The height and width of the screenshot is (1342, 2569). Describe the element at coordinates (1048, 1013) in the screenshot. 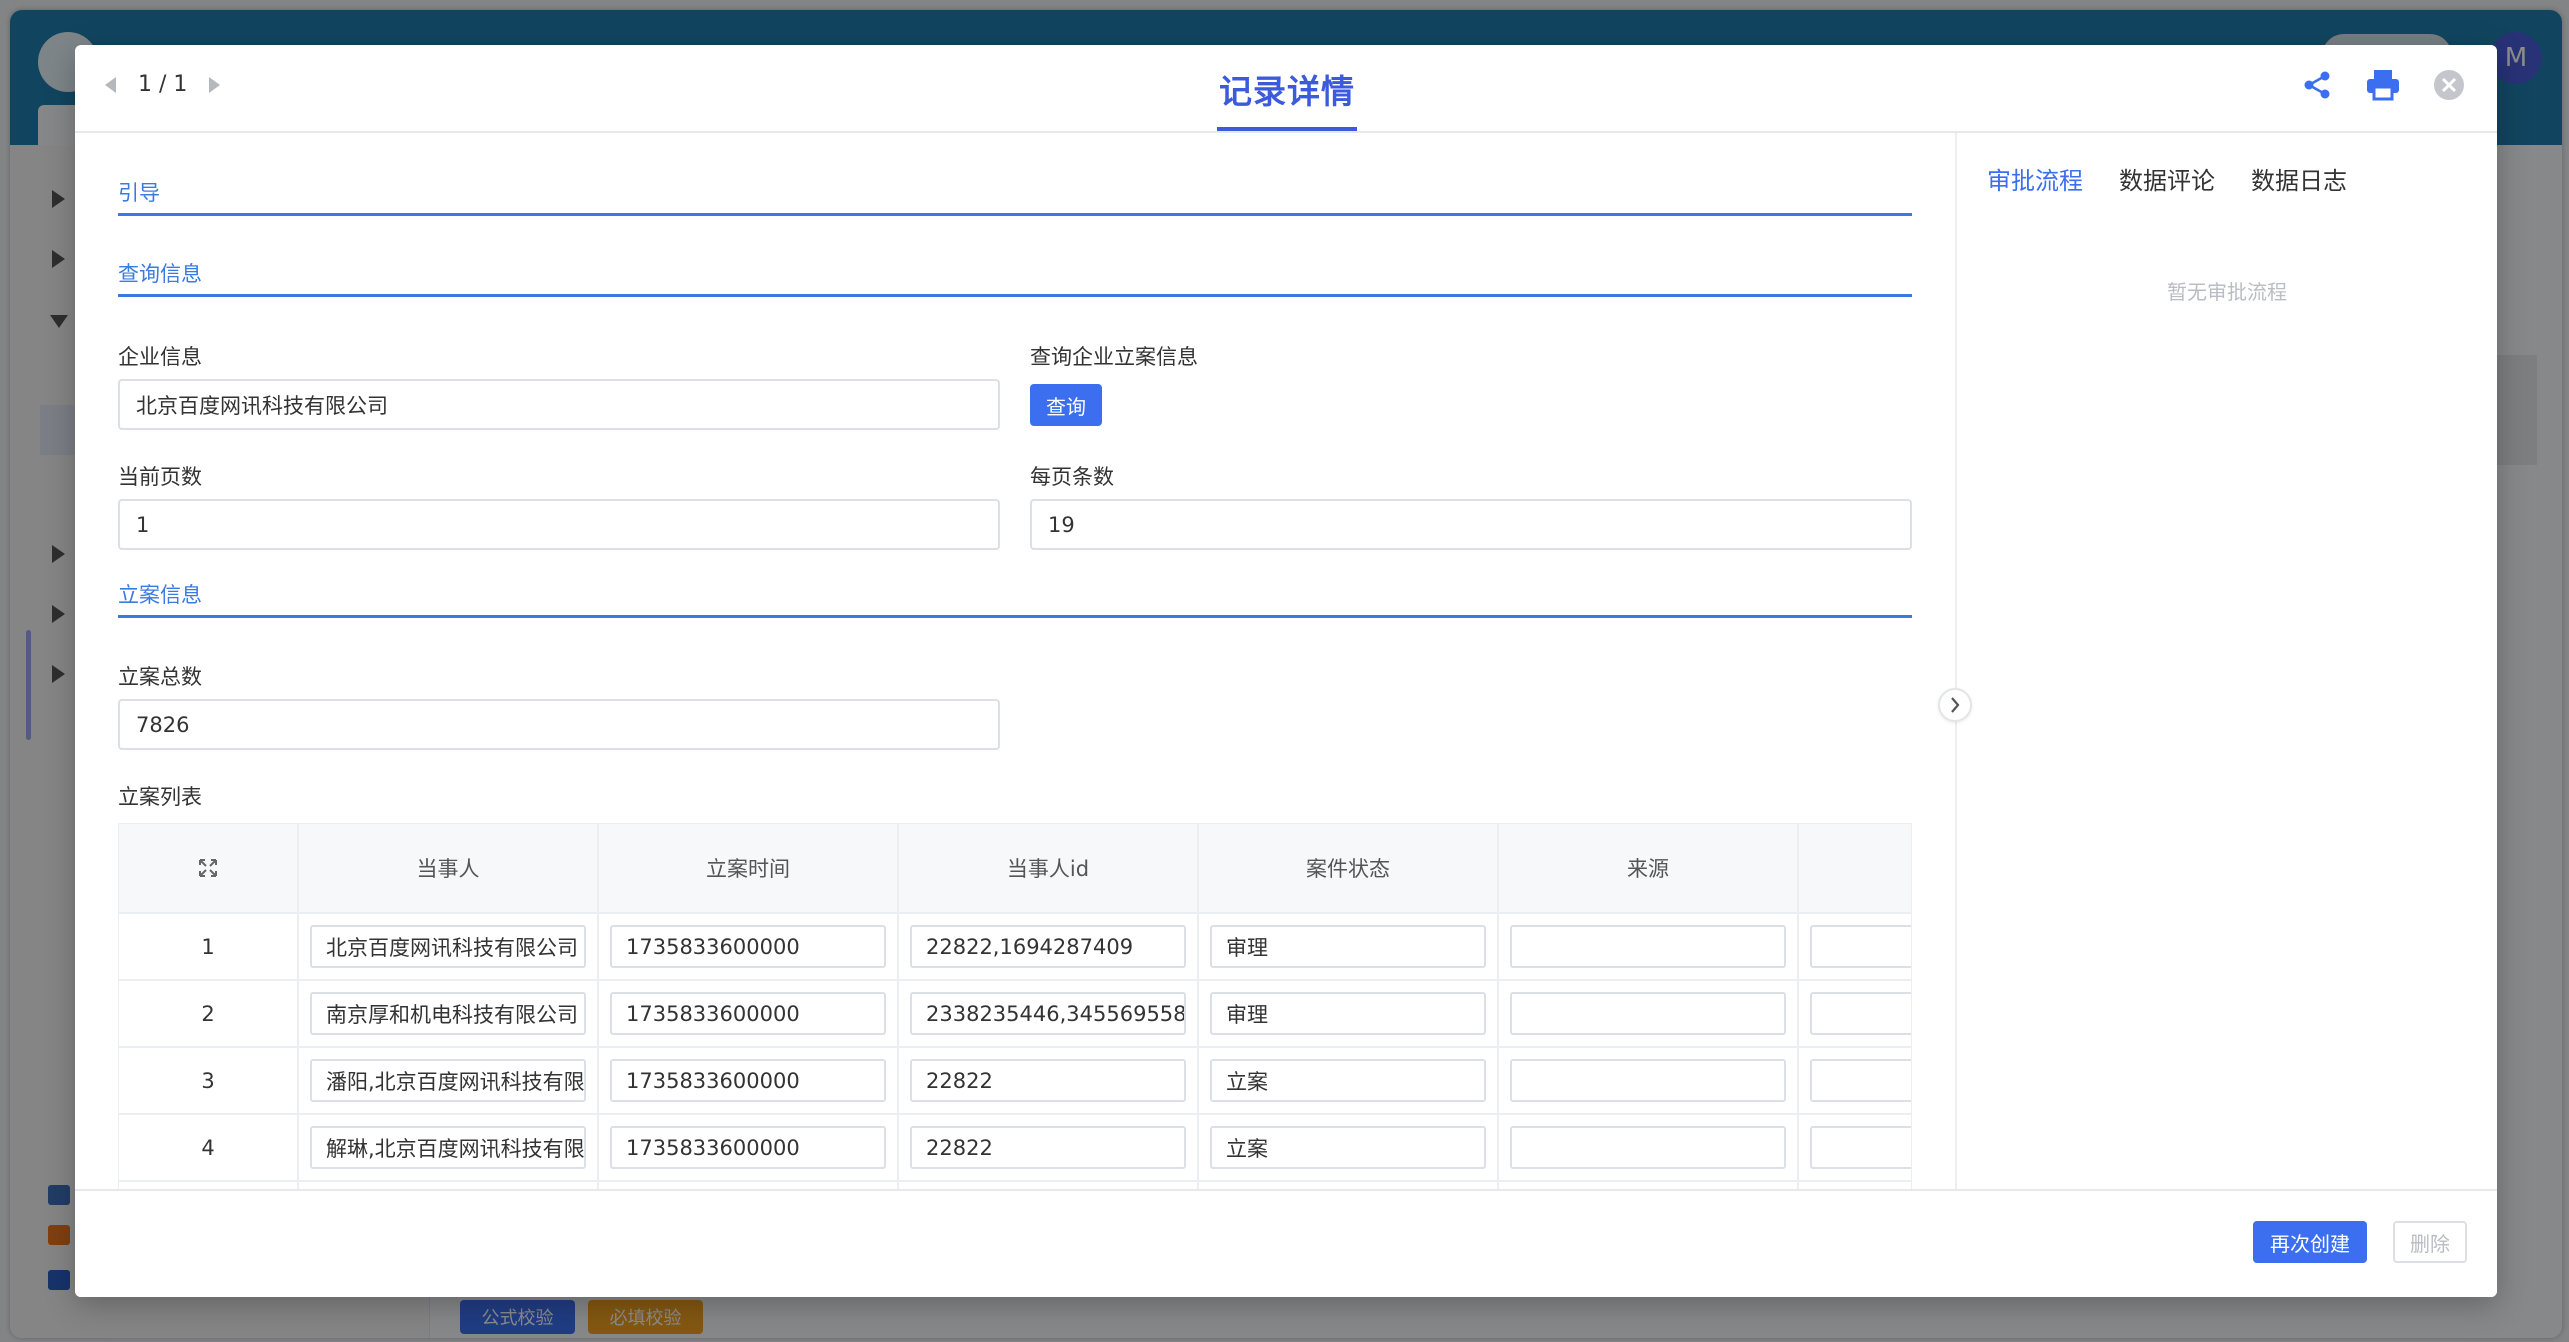

I see `party-id-cell: 2338235446,3455695584` at that location.